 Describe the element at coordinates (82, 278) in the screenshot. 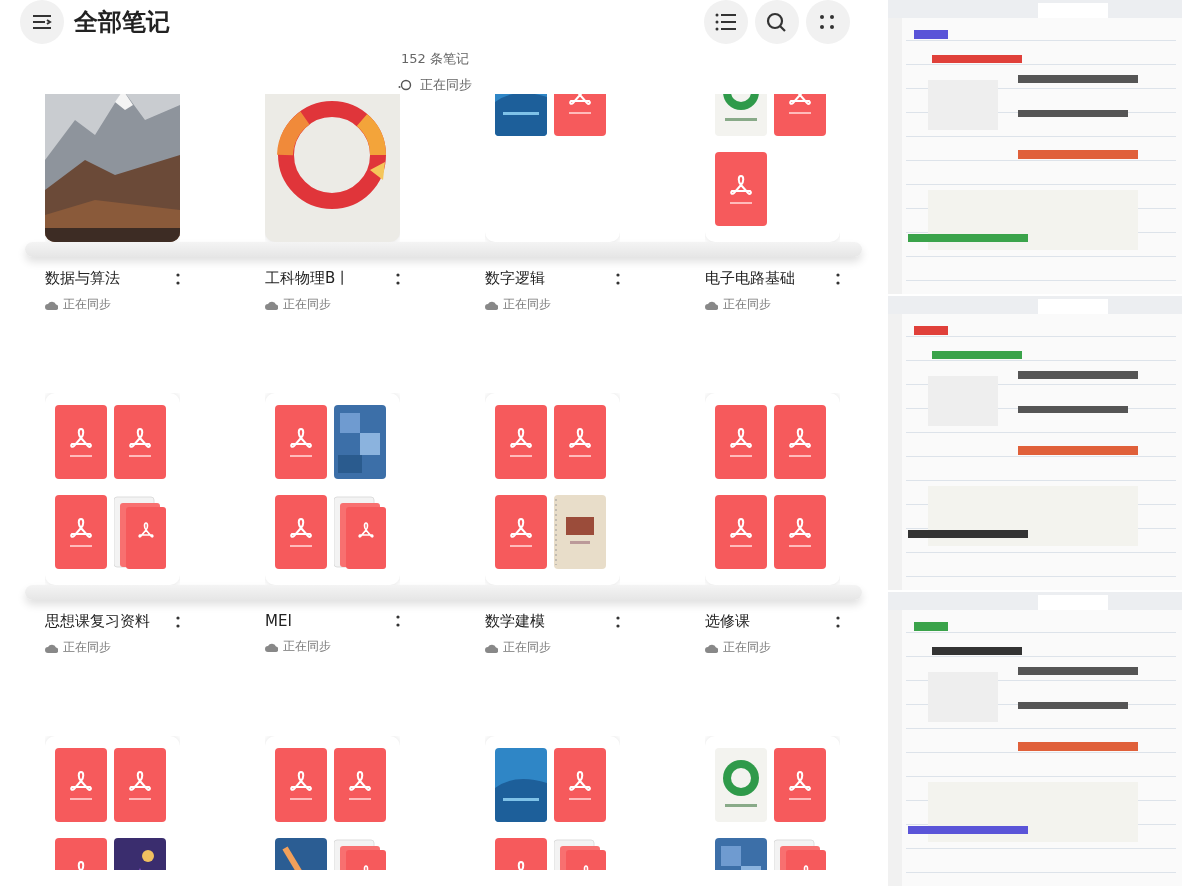

I see `notebook-title: 数据与算法` at that location.